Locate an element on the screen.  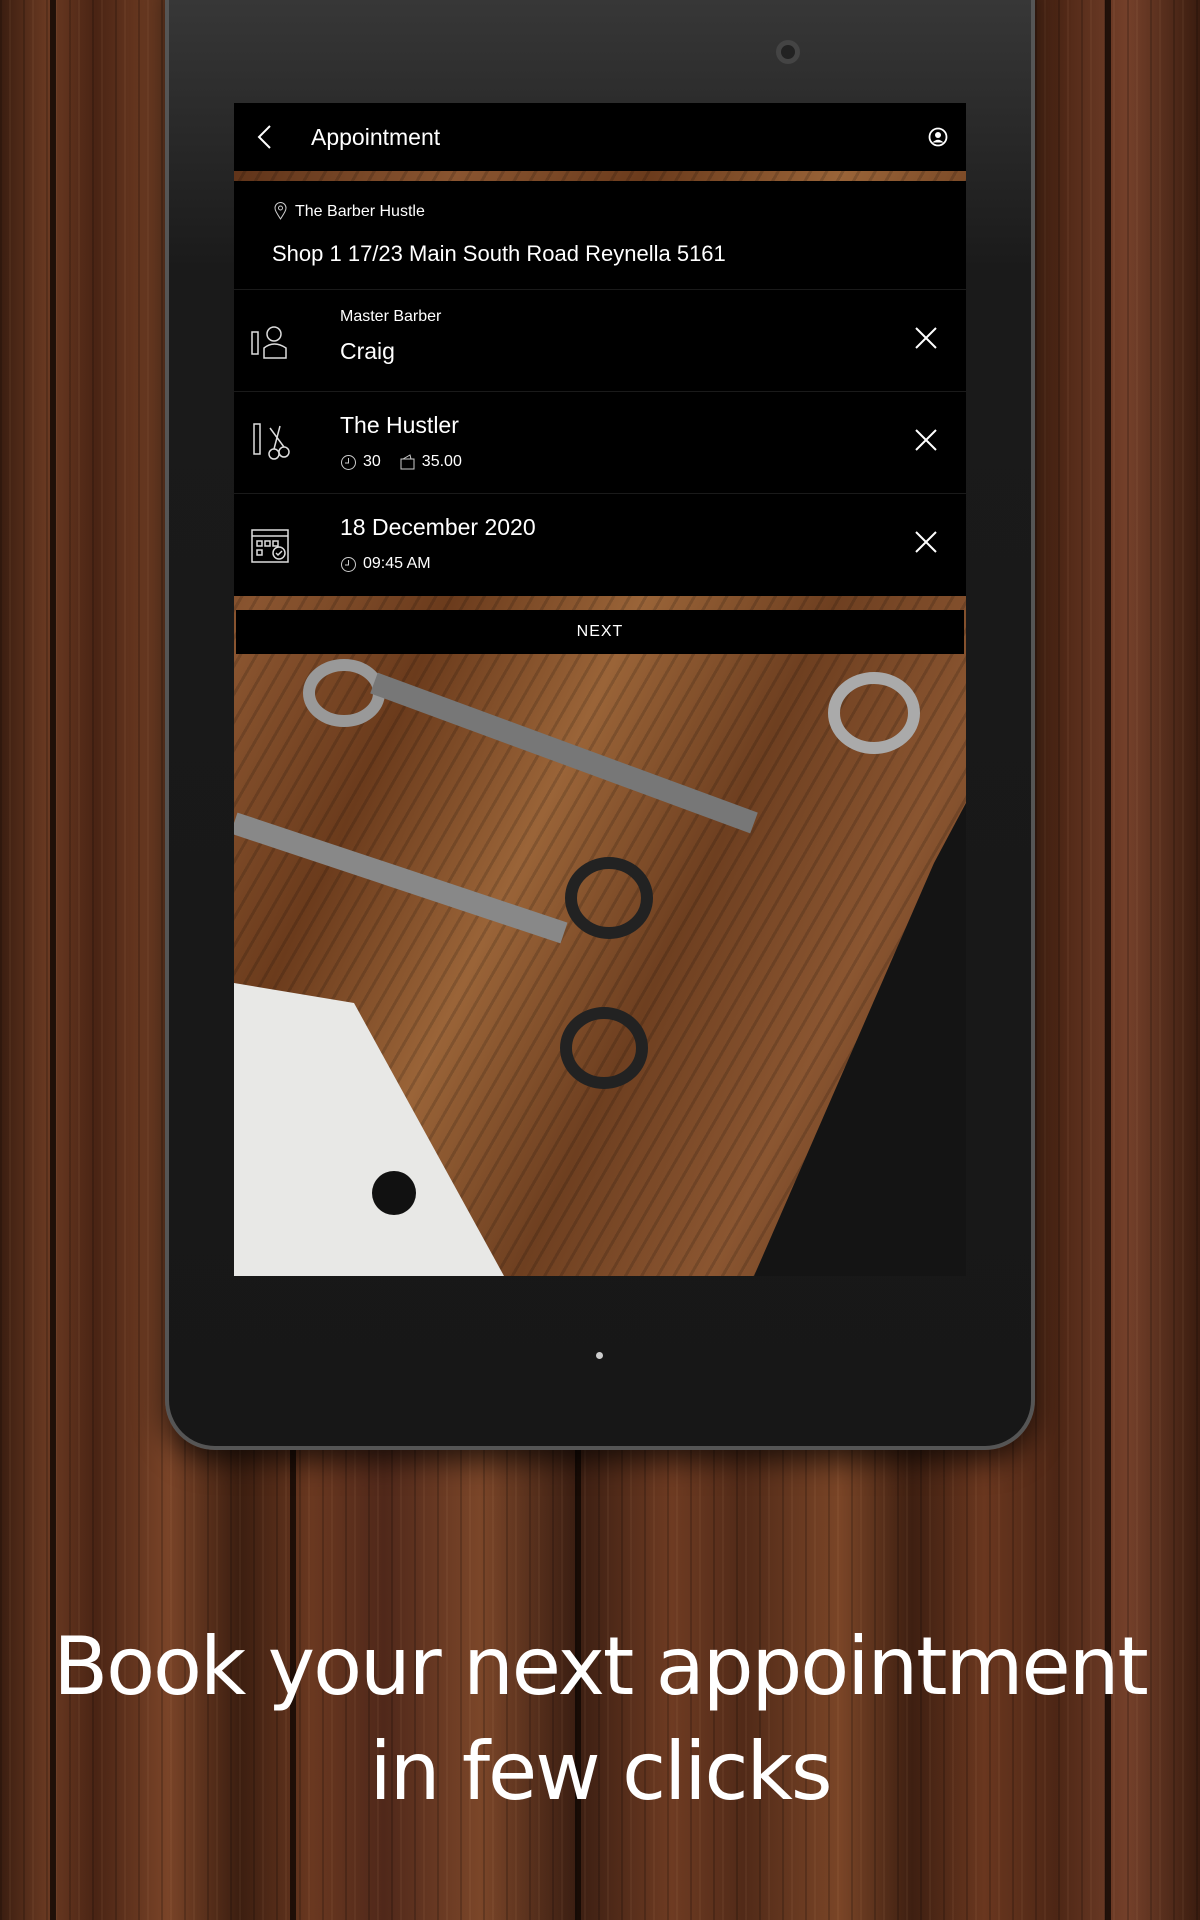
appointment-time: 09:45 AM is located at coordinates (397, 563).